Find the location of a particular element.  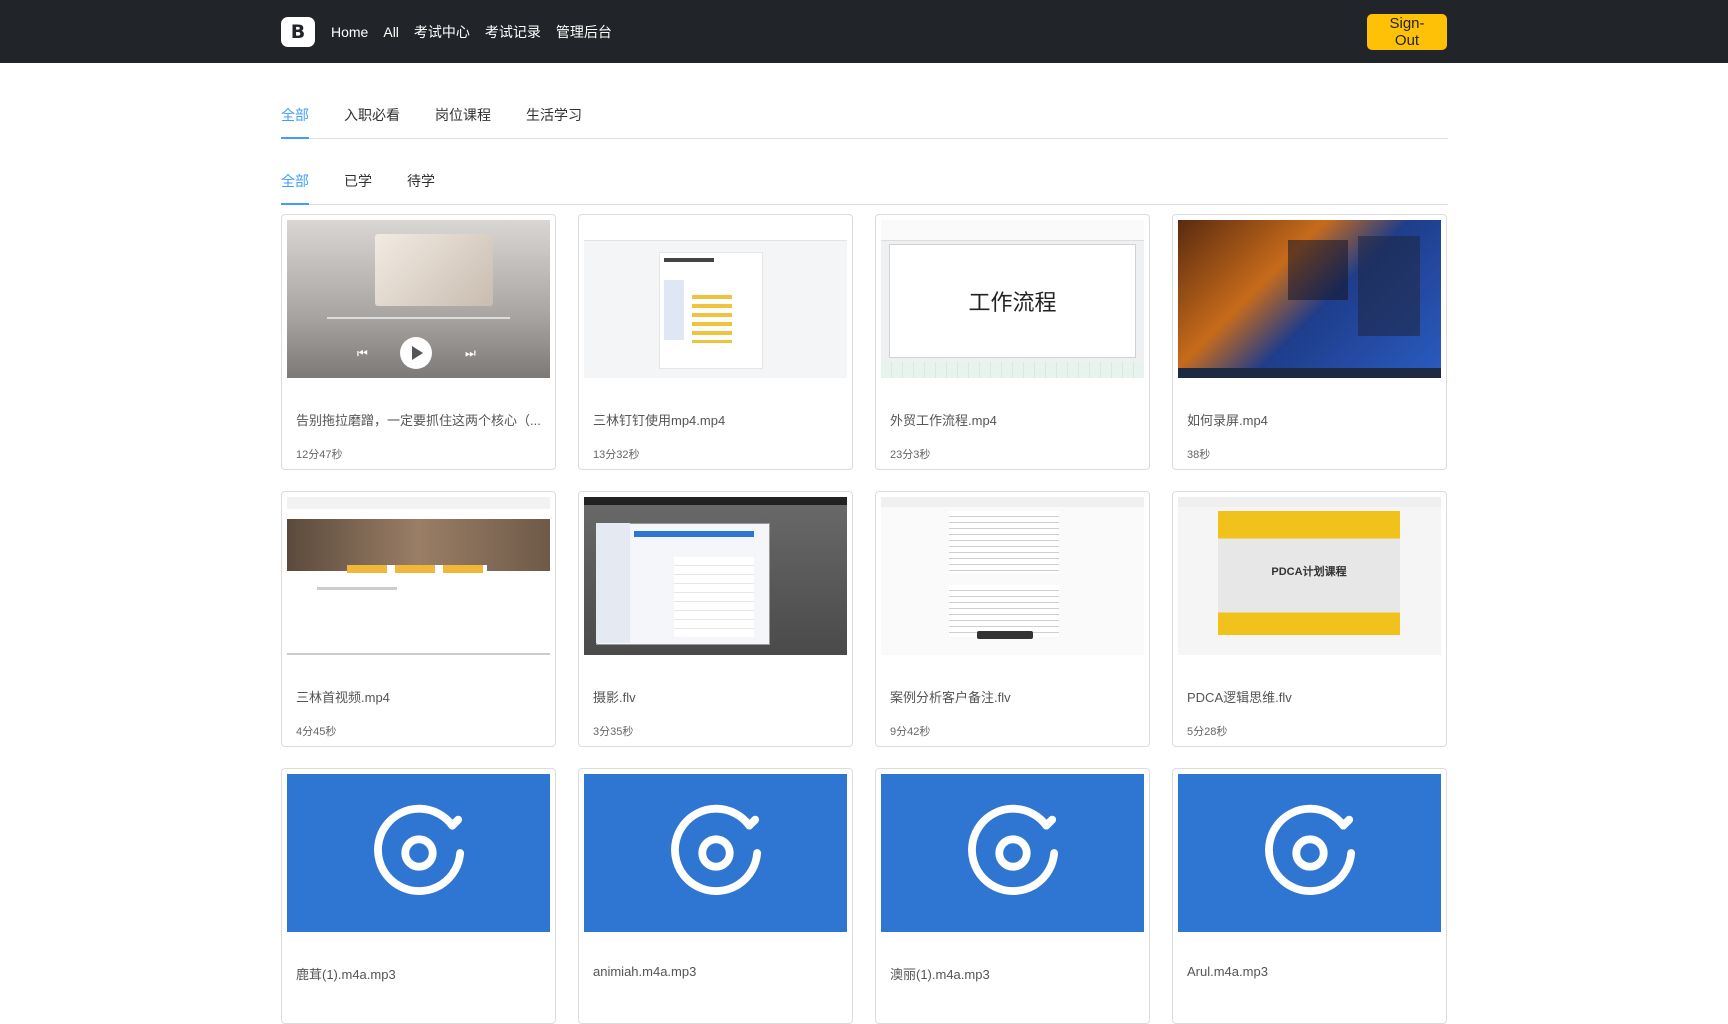

nav-link-exam-records: 考试记录 is located at coordinates (513, 32).